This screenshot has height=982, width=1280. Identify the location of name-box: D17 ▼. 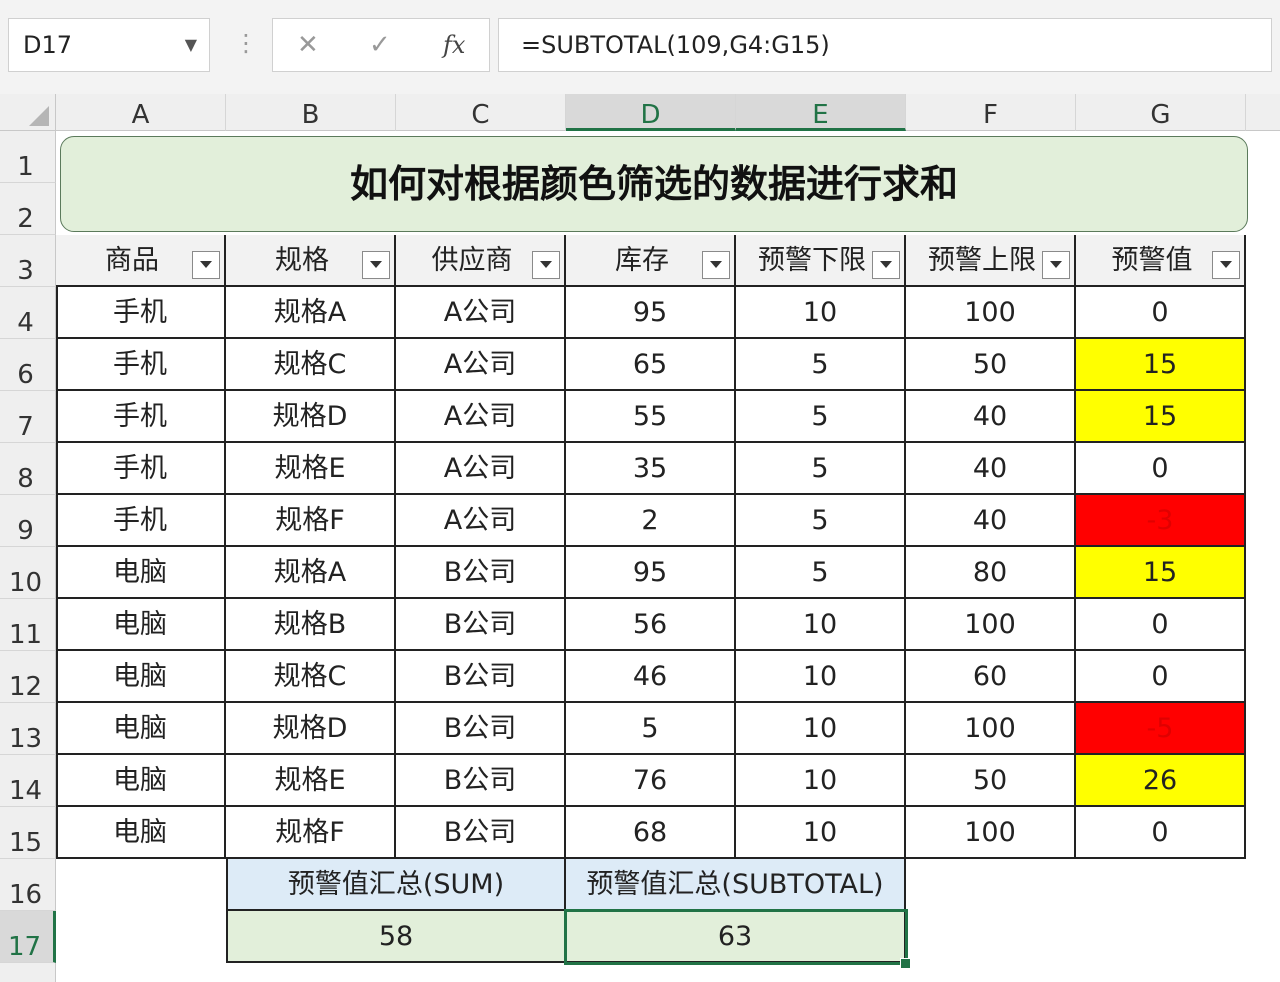
(109, 45).